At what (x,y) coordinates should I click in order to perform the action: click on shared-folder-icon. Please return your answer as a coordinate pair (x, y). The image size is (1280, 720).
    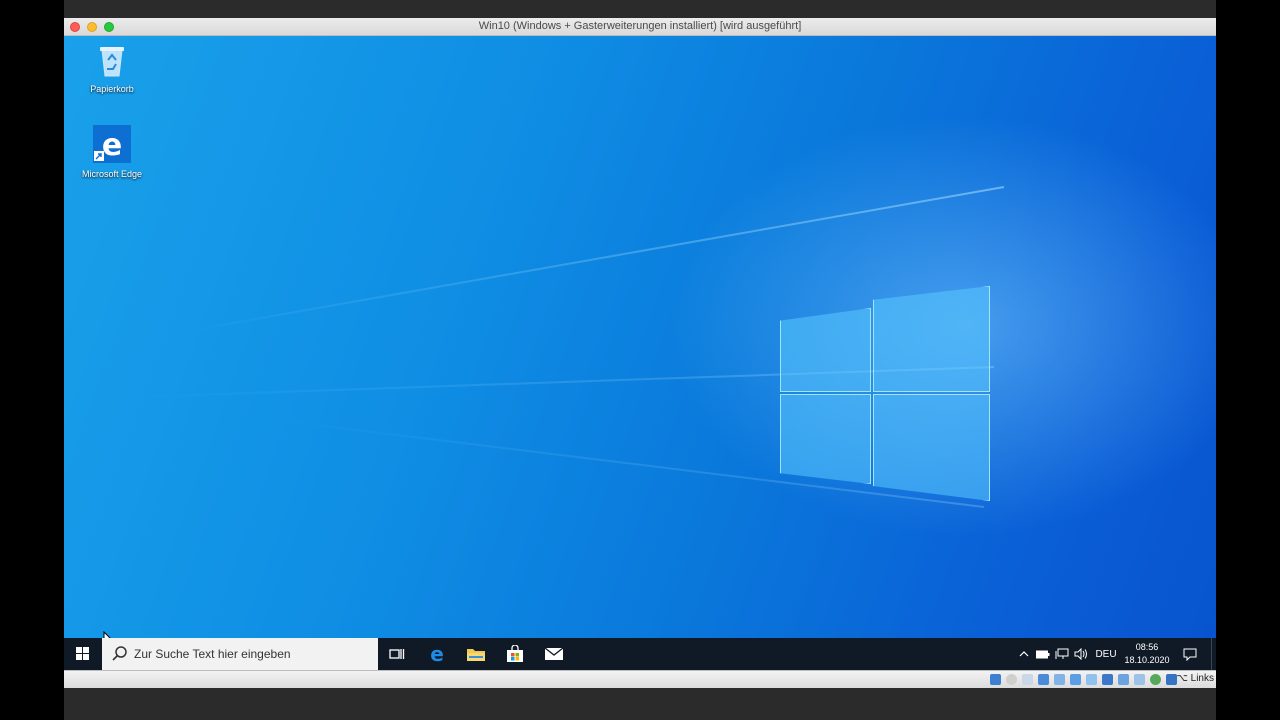
    Looking at the image, I should click on (1075, 679).